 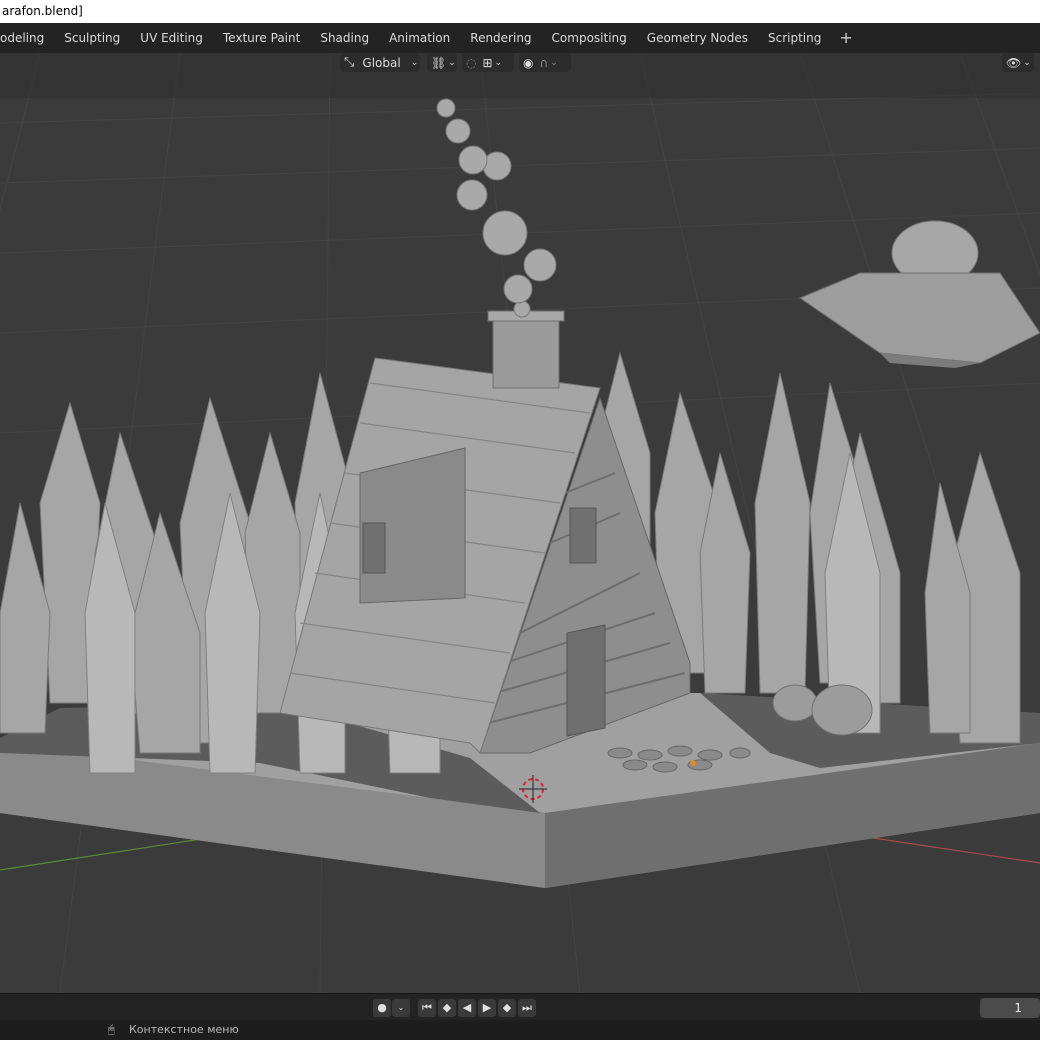 I want to click on snap-icon: ◌, so click(x=471, y=63).